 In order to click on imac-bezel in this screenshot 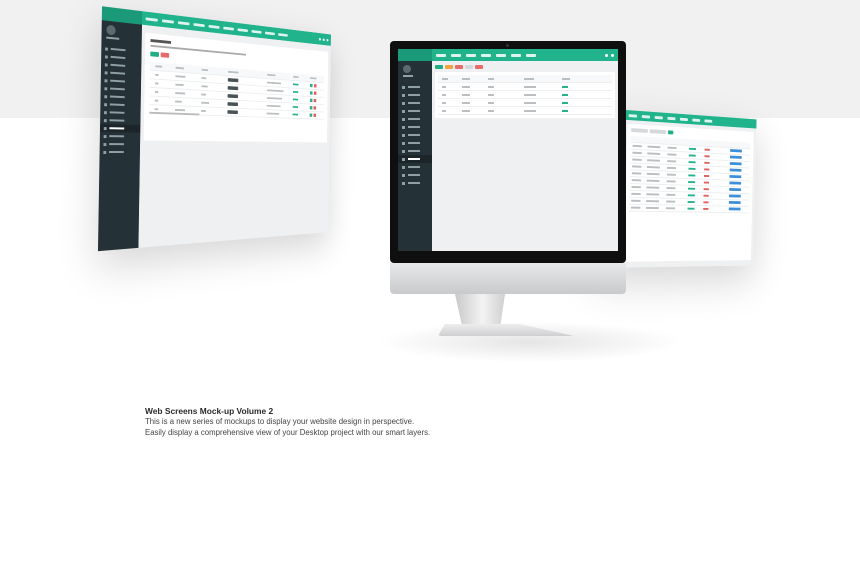, I will do `click(508, 152)`.